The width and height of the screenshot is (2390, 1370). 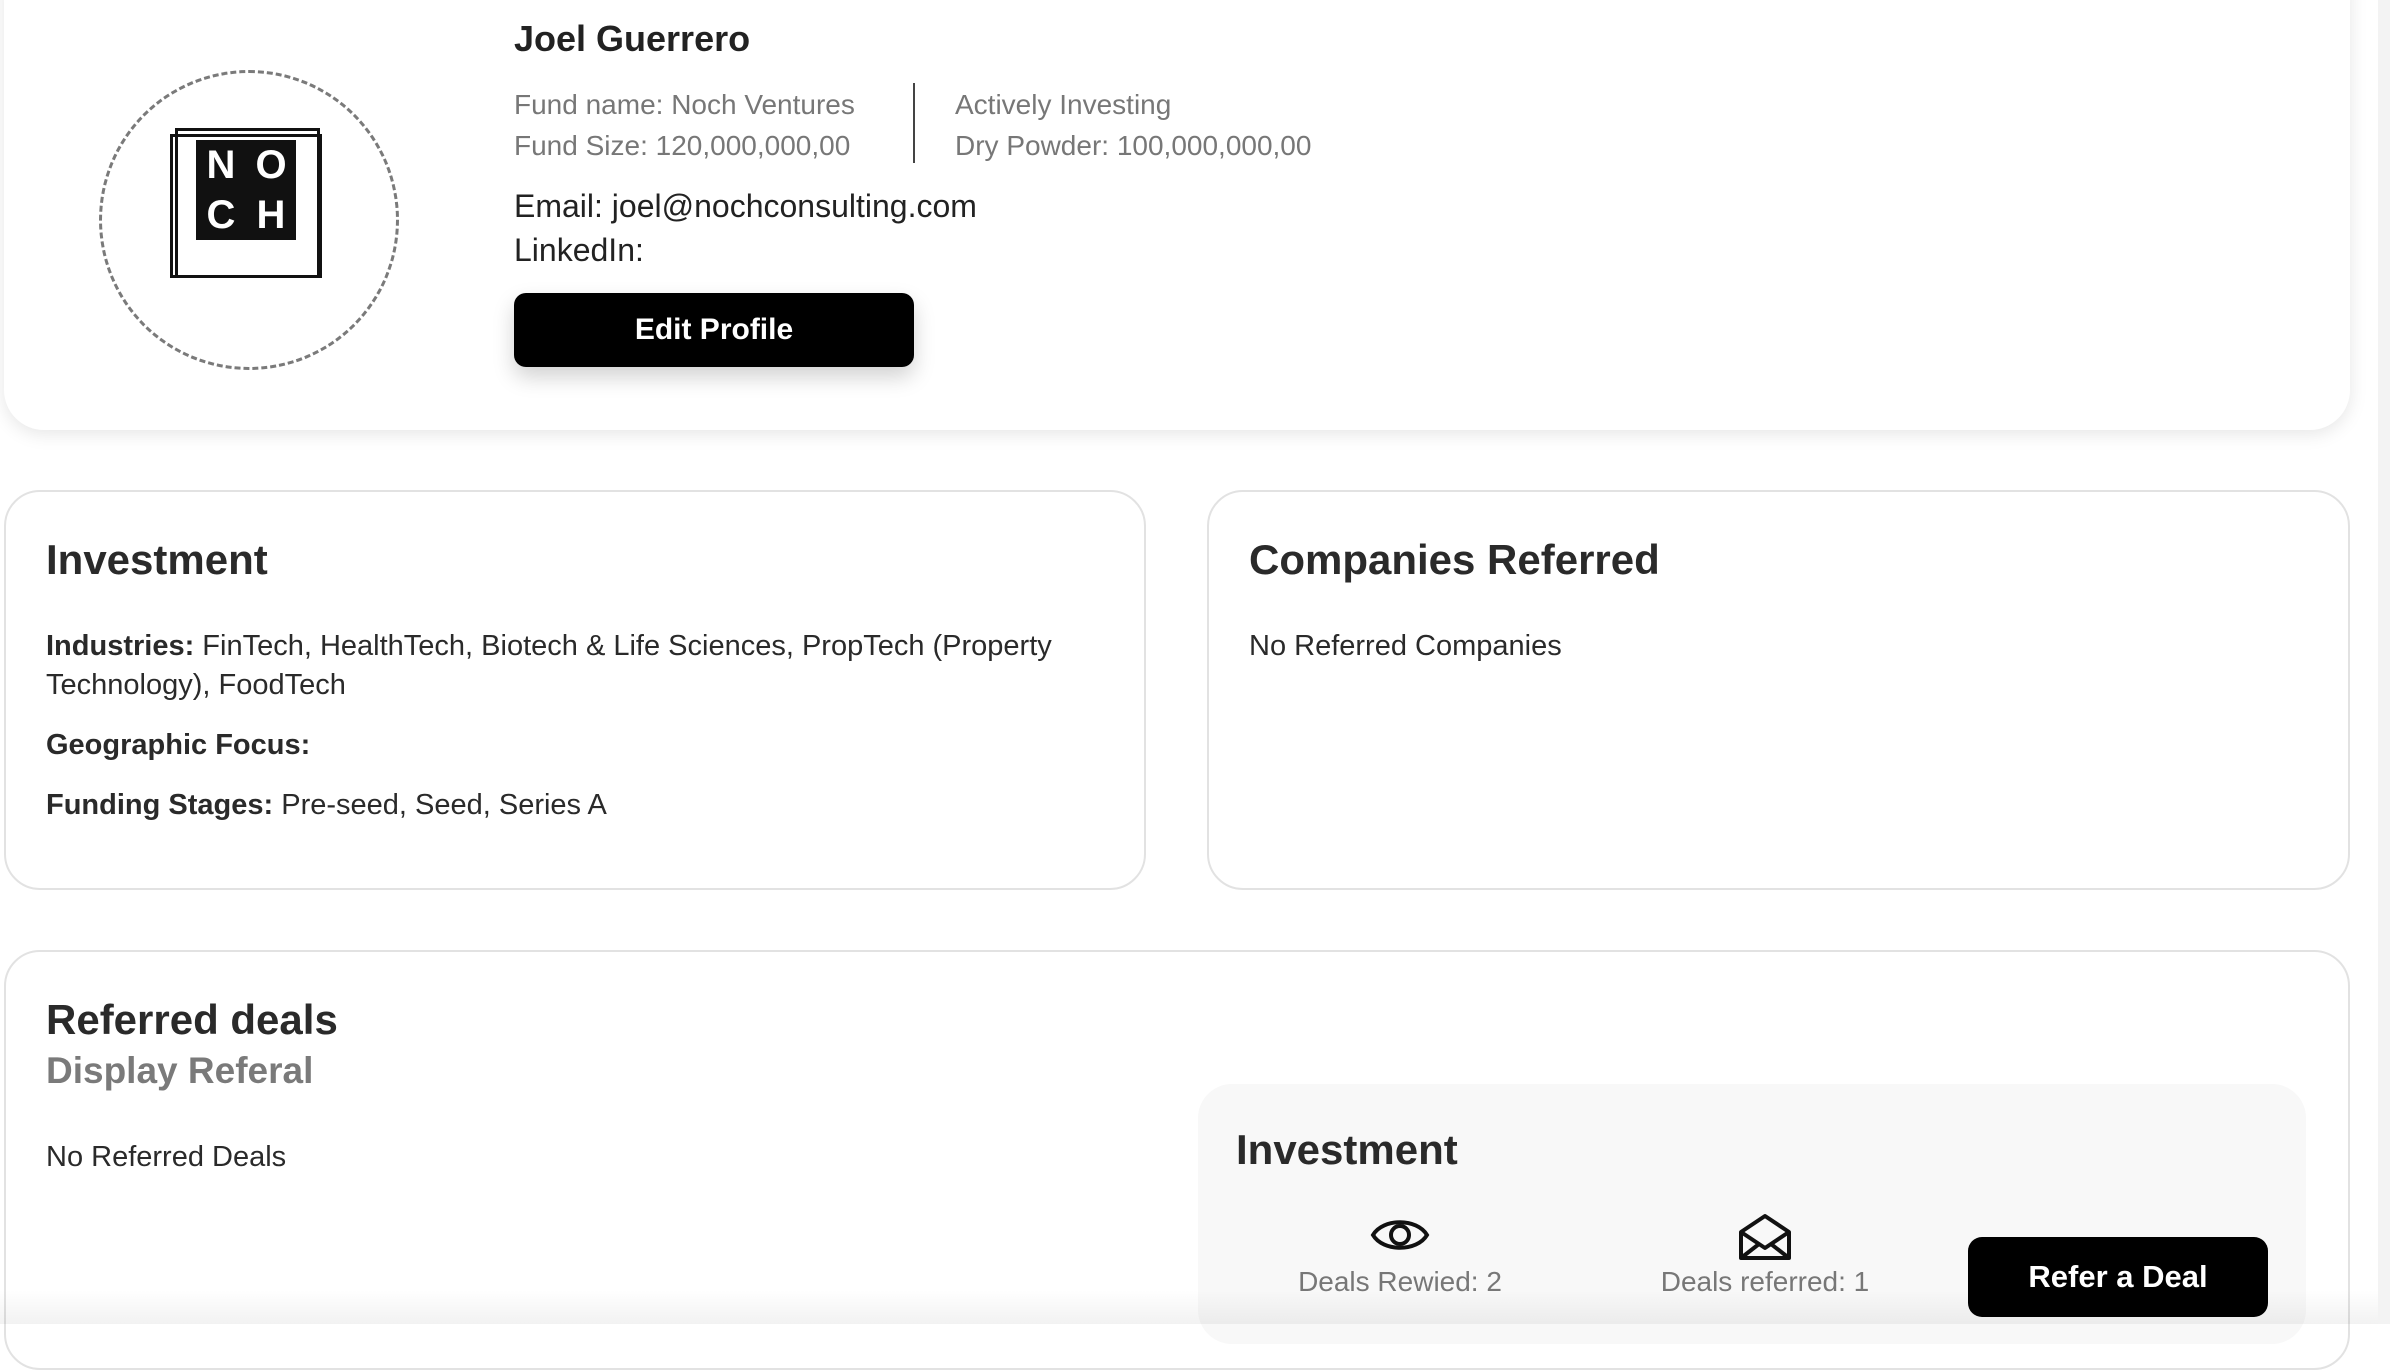 I want to click on stages-label: Funding Stages:, so click(x=160, y=805).